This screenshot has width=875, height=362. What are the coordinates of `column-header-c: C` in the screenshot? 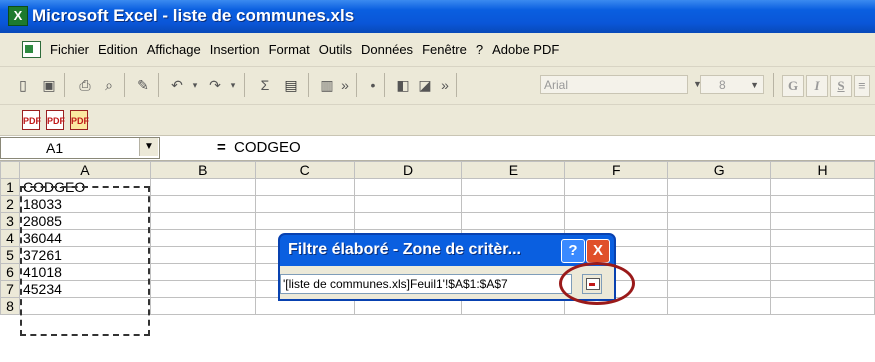 It's located at (304, 170).